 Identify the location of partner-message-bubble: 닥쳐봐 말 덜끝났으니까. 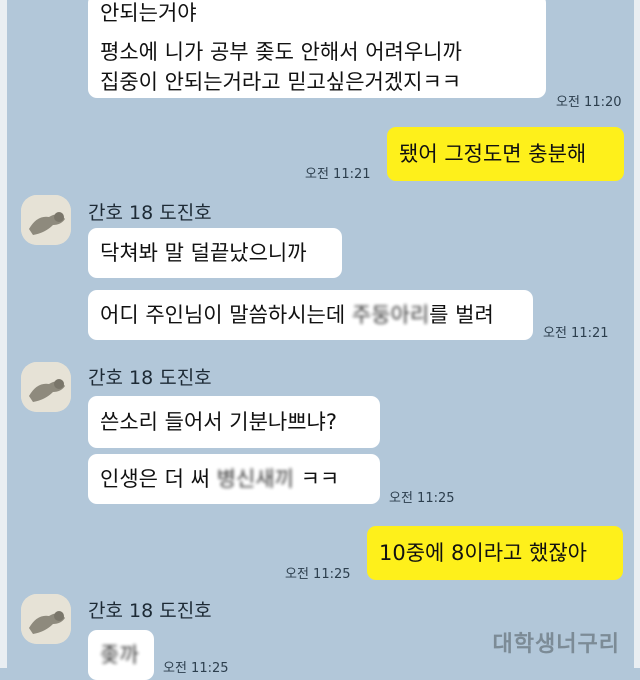
(215, 253).